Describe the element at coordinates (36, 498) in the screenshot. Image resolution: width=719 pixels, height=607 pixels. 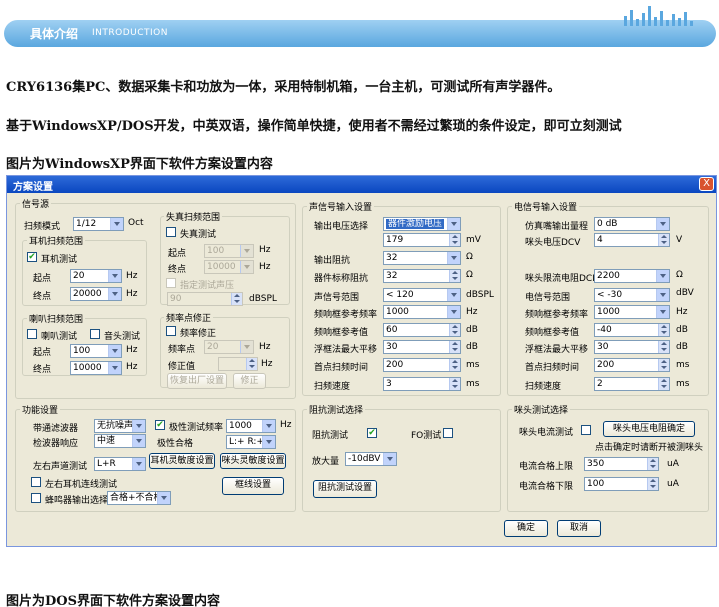
I see `buzzer-checkbox` at that location.